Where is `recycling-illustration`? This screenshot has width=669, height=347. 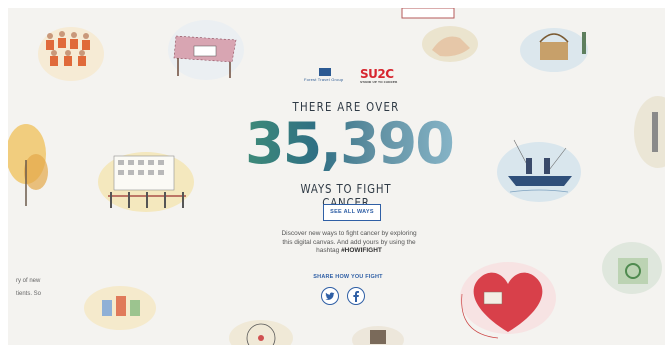 recycling-illustration is located at coordinates (632, 267).